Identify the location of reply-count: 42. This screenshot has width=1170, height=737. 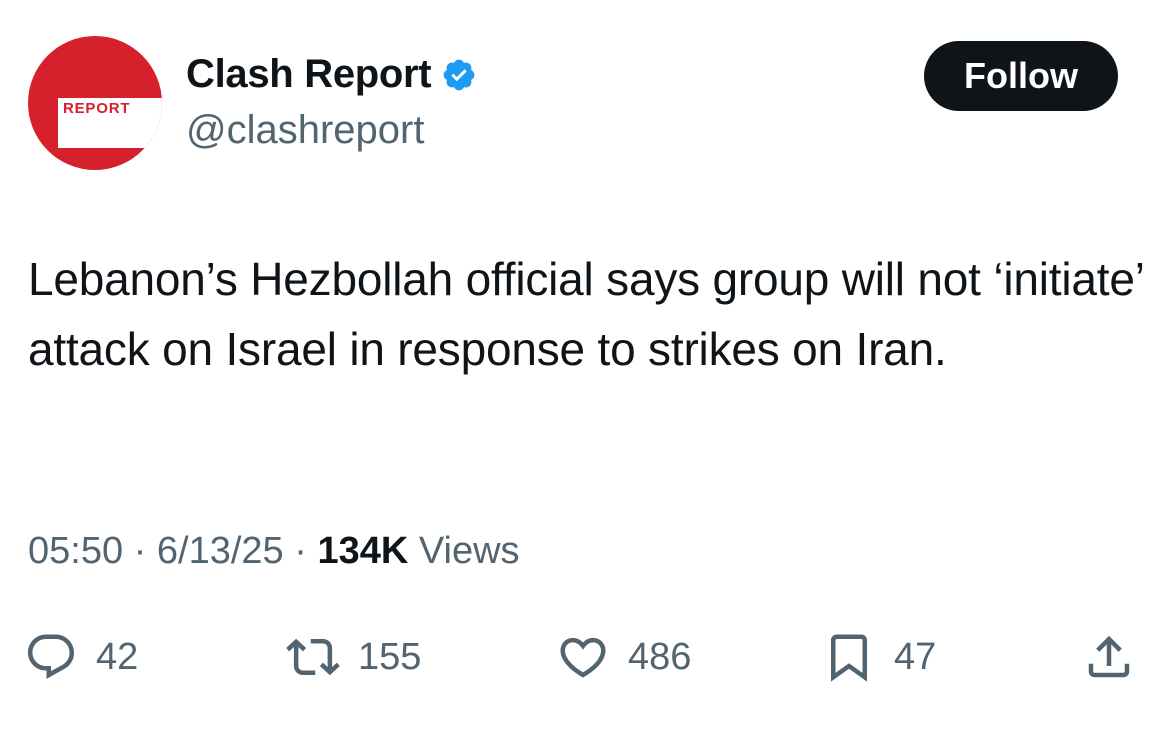
(117, 656).